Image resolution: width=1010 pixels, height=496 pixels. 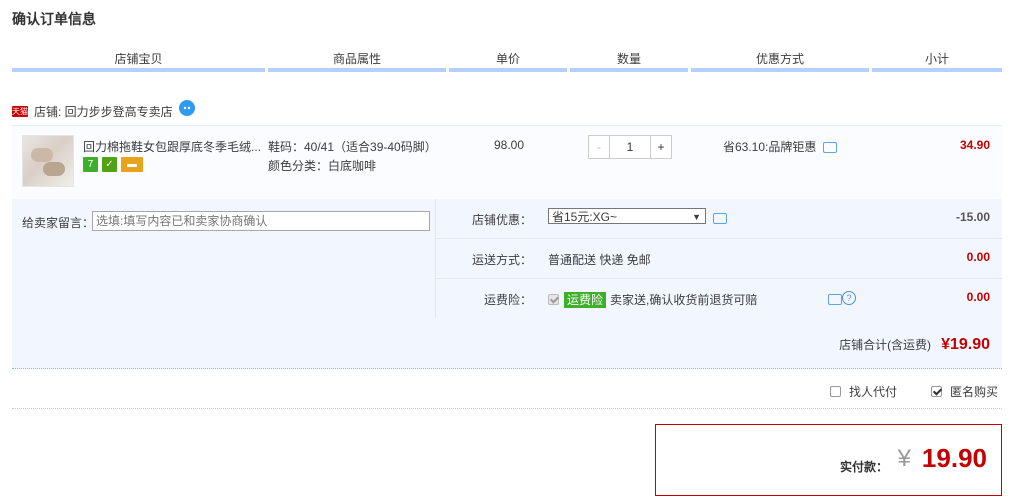 What do you see at coordinates (553, 299) in the screenshot?
I see `insurance-checkbox` at bounding box center [553, 299].